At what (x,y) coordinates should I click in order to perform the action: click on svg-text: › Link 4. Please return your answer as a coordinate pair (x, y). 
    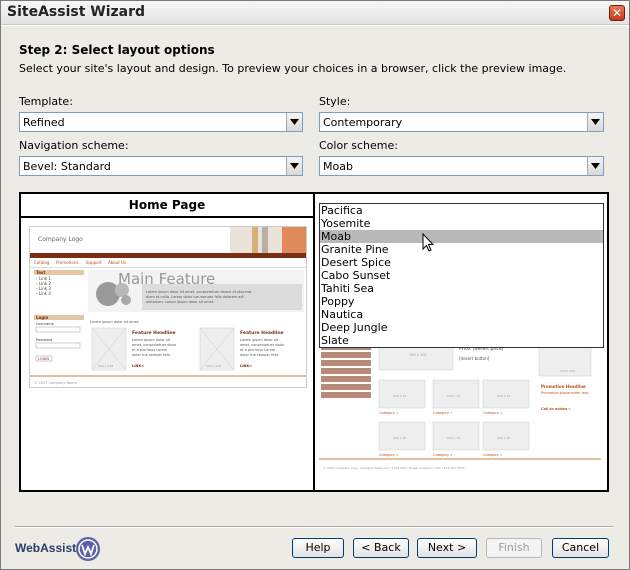
    Looking at the image, I should click on (43, 293).